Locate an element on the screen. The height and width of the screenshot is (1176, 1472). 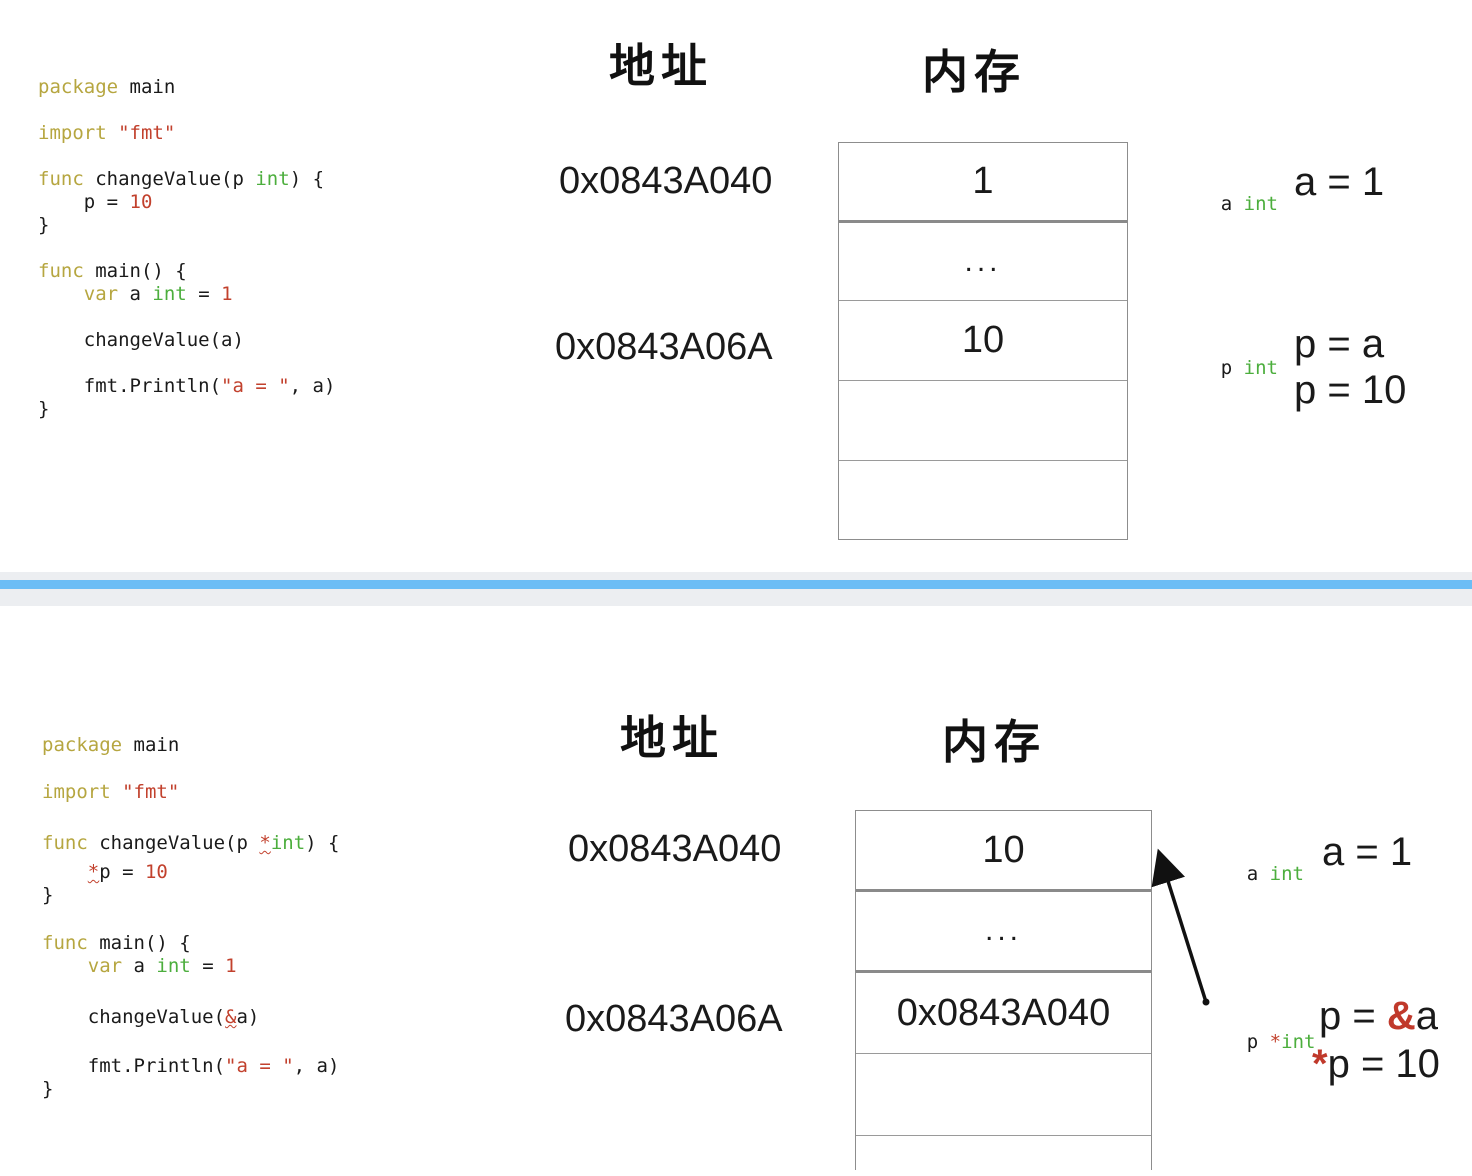
code-line: p = 10 is located at coordinates (95, 202).